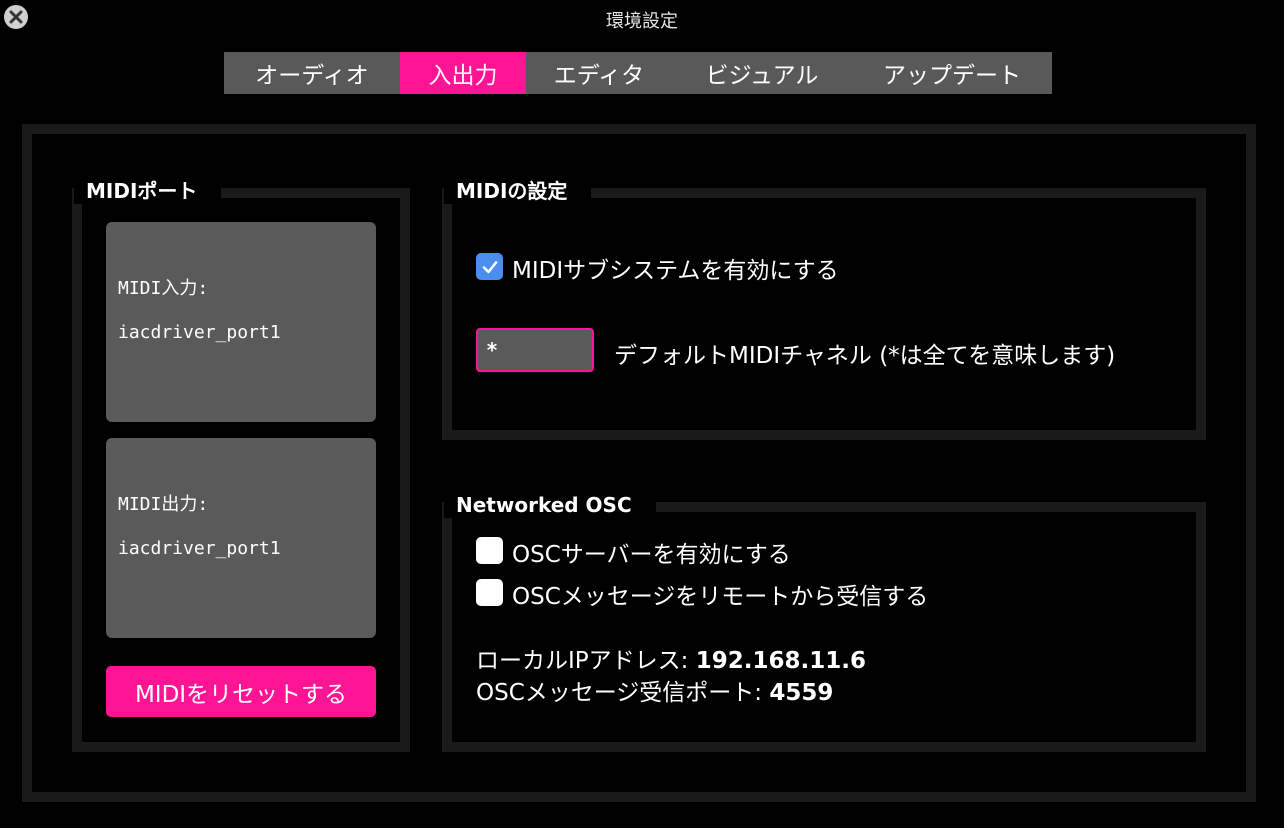  Describe the element at coordinates (518, 191) in the screenshot. I see `midi-settings-title: MIDIの設定` at that location.